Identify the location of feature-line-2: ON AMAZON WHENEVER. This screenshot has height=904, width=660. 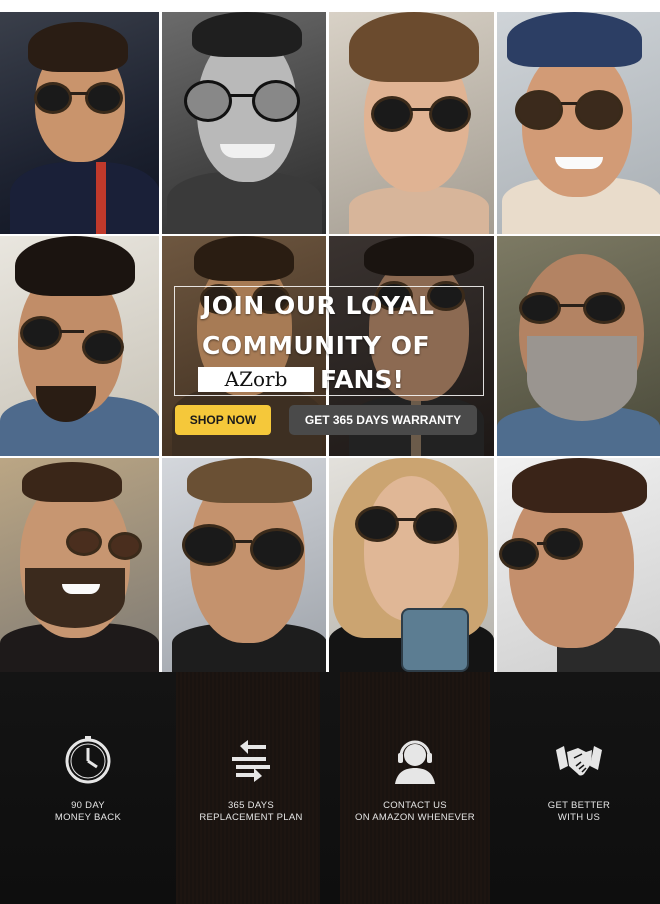
(415, 817).